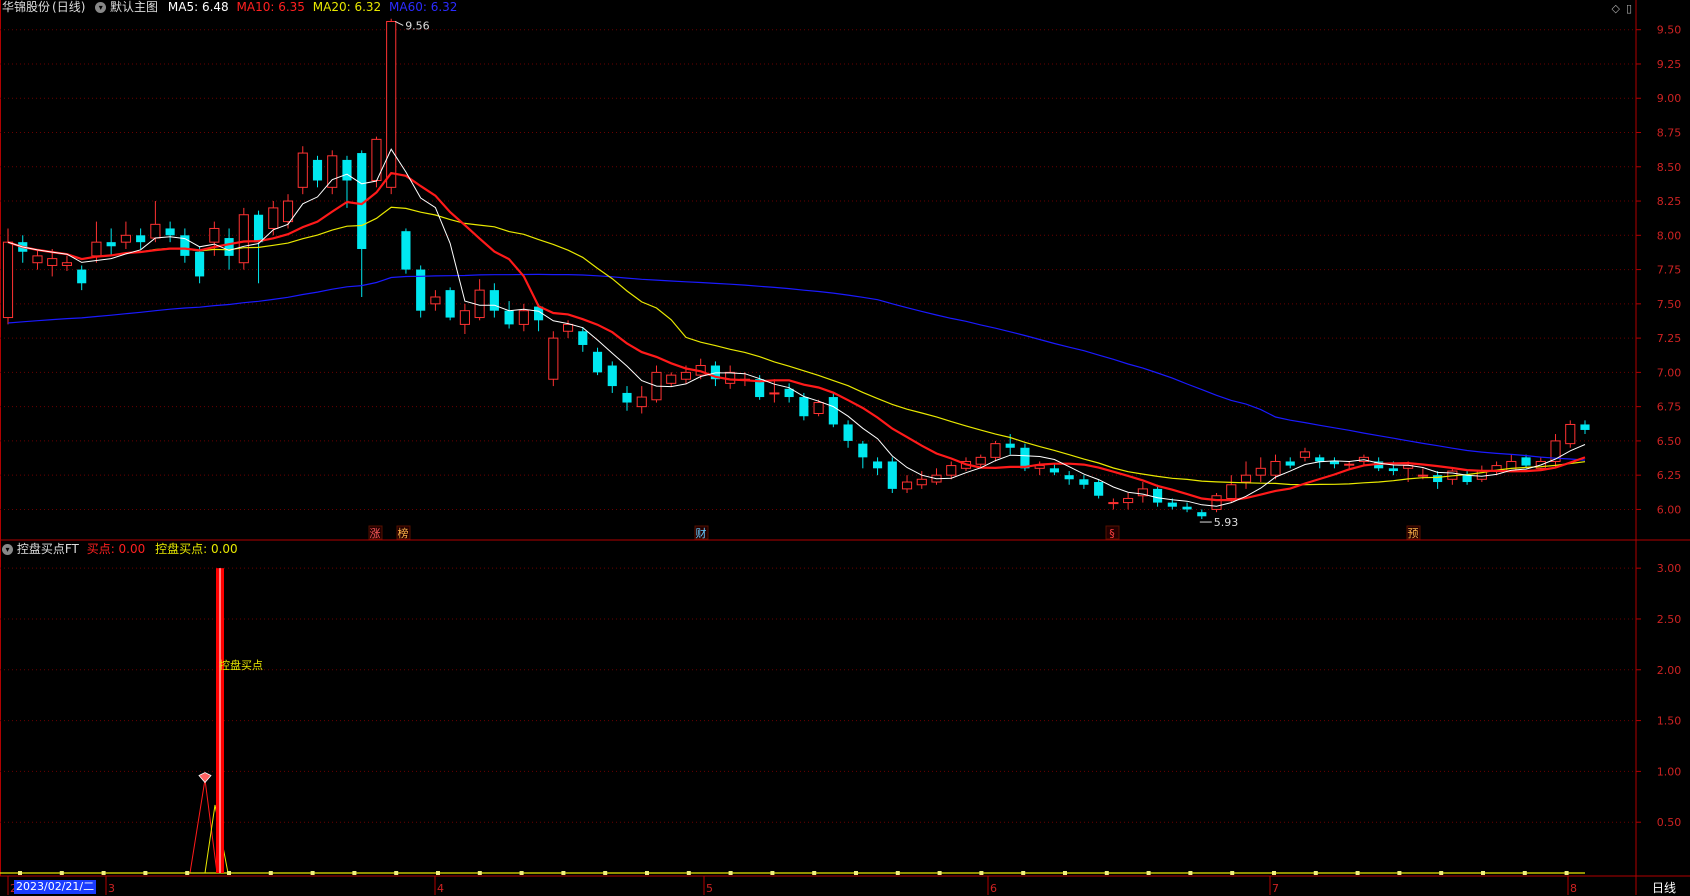 This screenshot has height=896, width=1690. I want to click on cursor-date: 2023/02/21/二, so click(55, 887).